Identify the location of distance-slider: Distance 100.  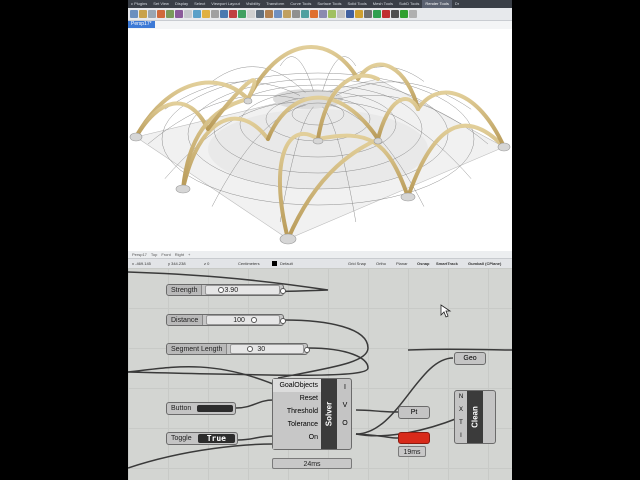
(226, 320).